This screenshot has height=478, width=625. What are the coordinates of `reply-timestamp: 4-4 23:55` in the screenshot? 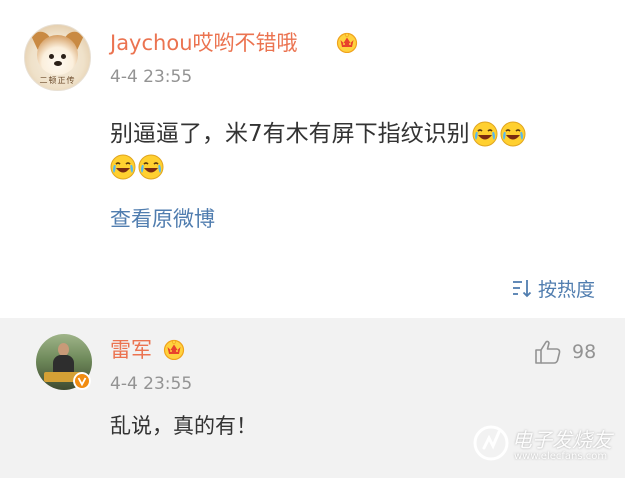 It's located at (151, 384).